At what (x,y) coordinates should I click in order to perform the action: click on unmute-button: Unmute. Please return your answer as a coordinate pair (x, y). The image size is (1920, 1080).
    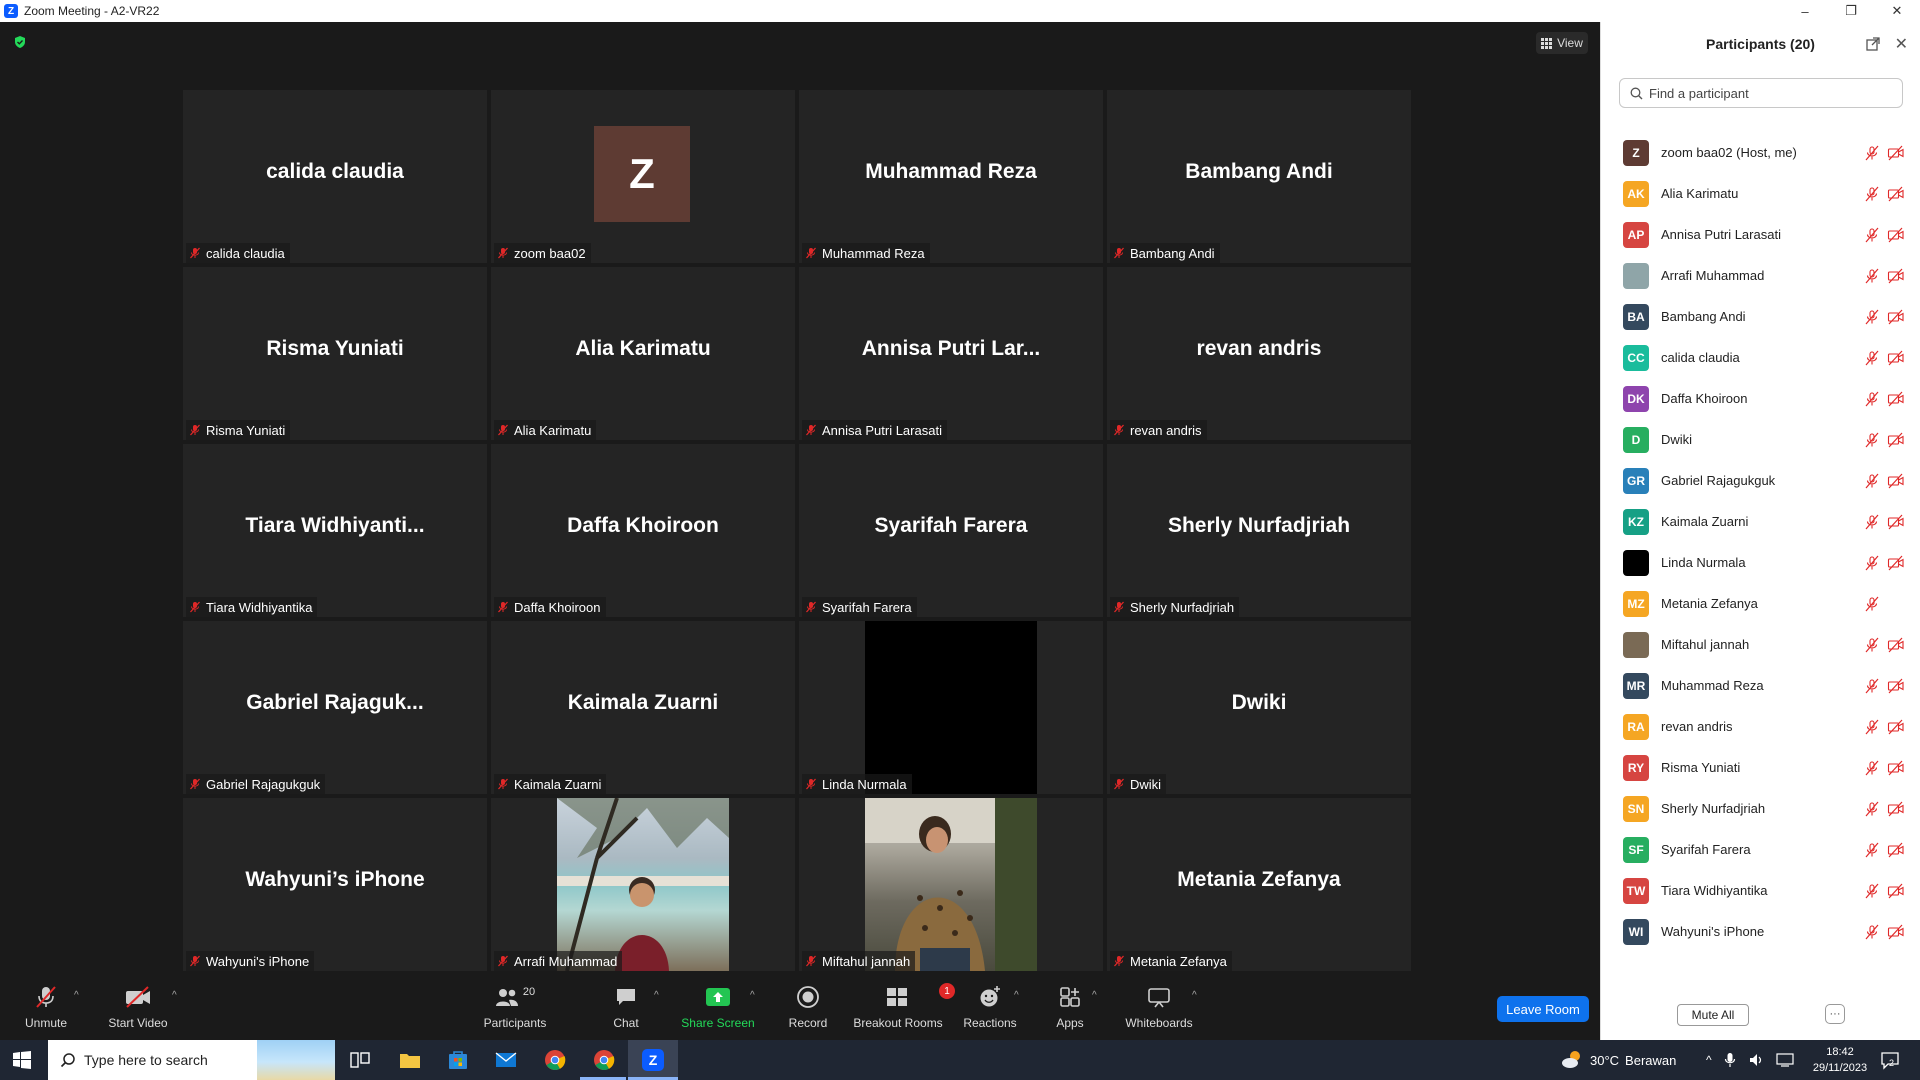
    Looking at the image, I should click on (46, 1011).